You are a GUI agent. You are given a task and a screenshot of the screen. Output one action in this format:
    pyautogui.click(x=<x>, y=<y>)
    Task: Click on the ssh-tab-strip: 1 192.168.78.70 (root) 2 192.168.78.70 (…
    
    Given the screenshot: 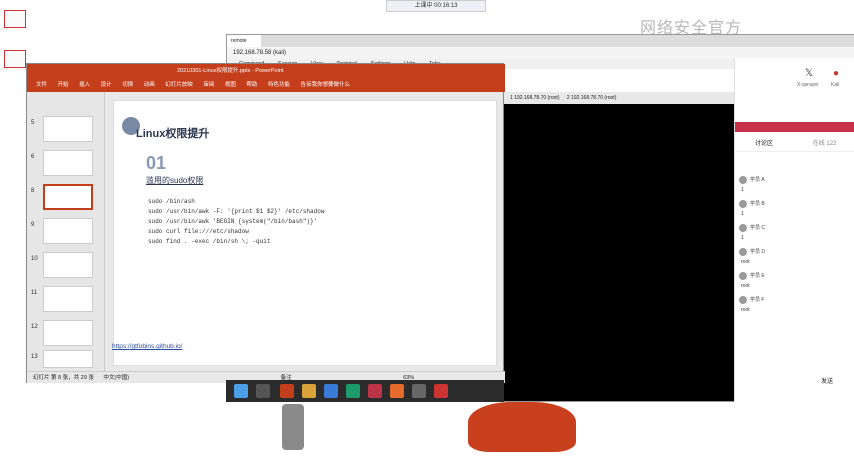 What is the action you would take?
    pyautogui.click(x=620, y=98)
    